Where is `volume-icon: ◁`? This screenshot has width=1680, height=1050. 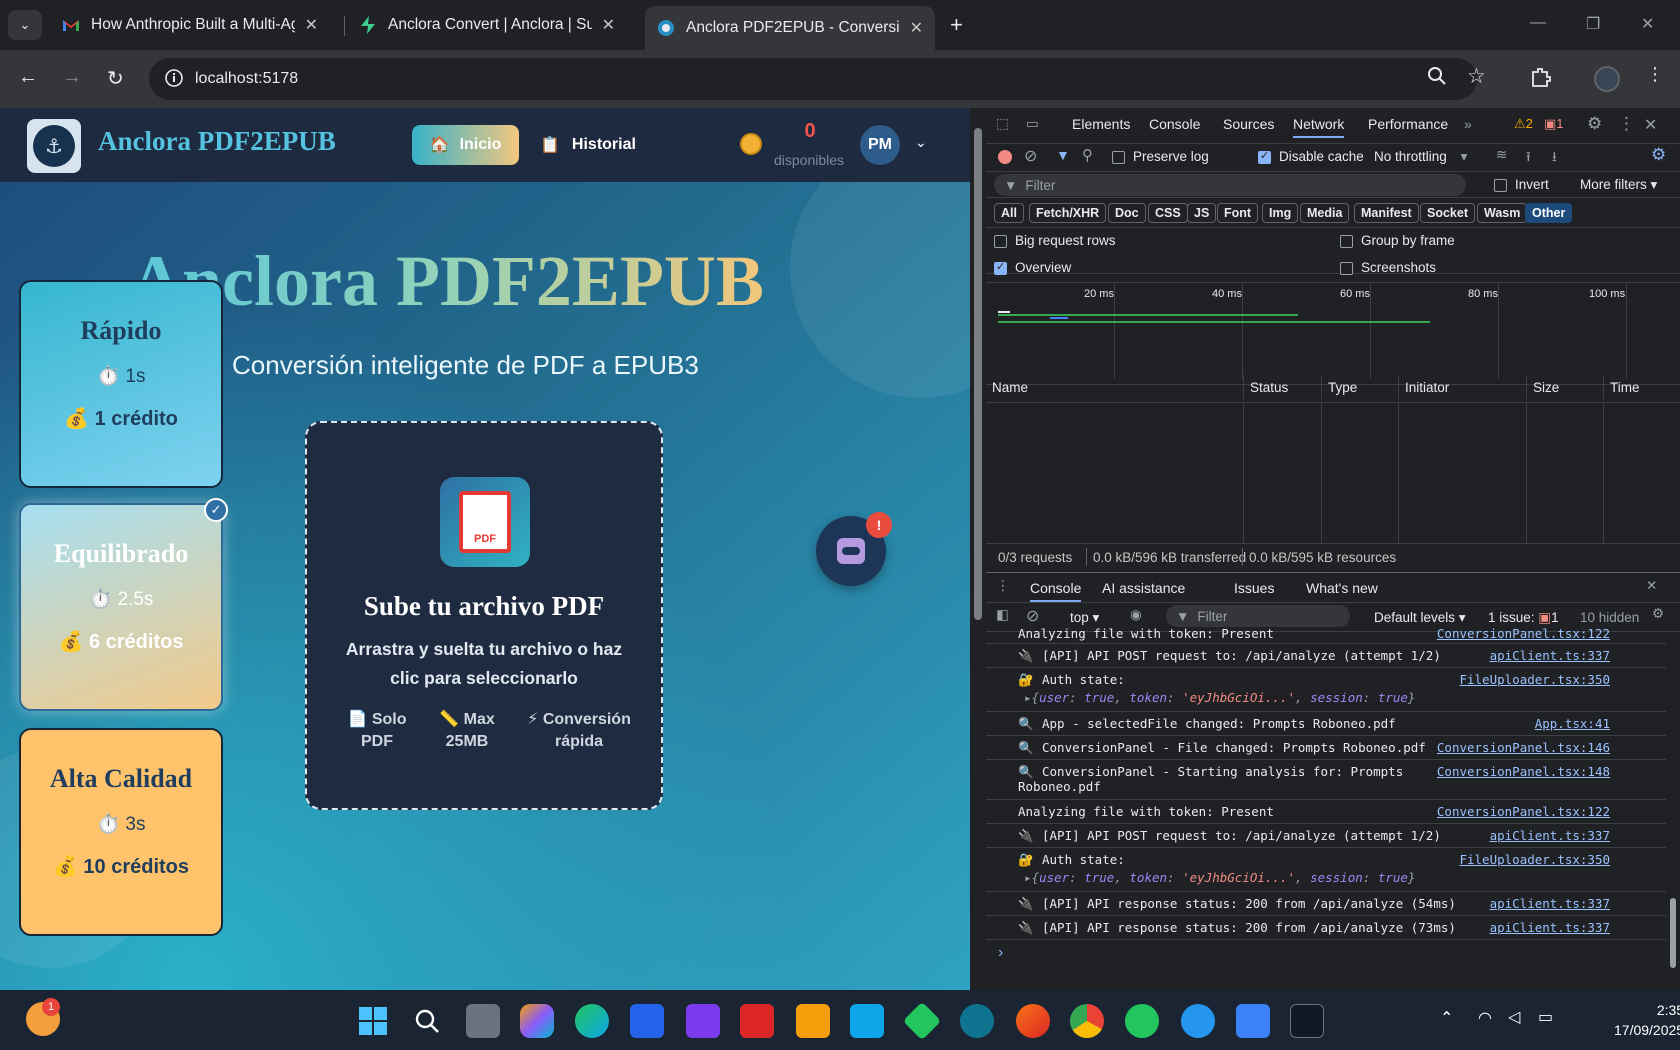 volume-icon: ◁ is located at coordinates (1514, 1017).